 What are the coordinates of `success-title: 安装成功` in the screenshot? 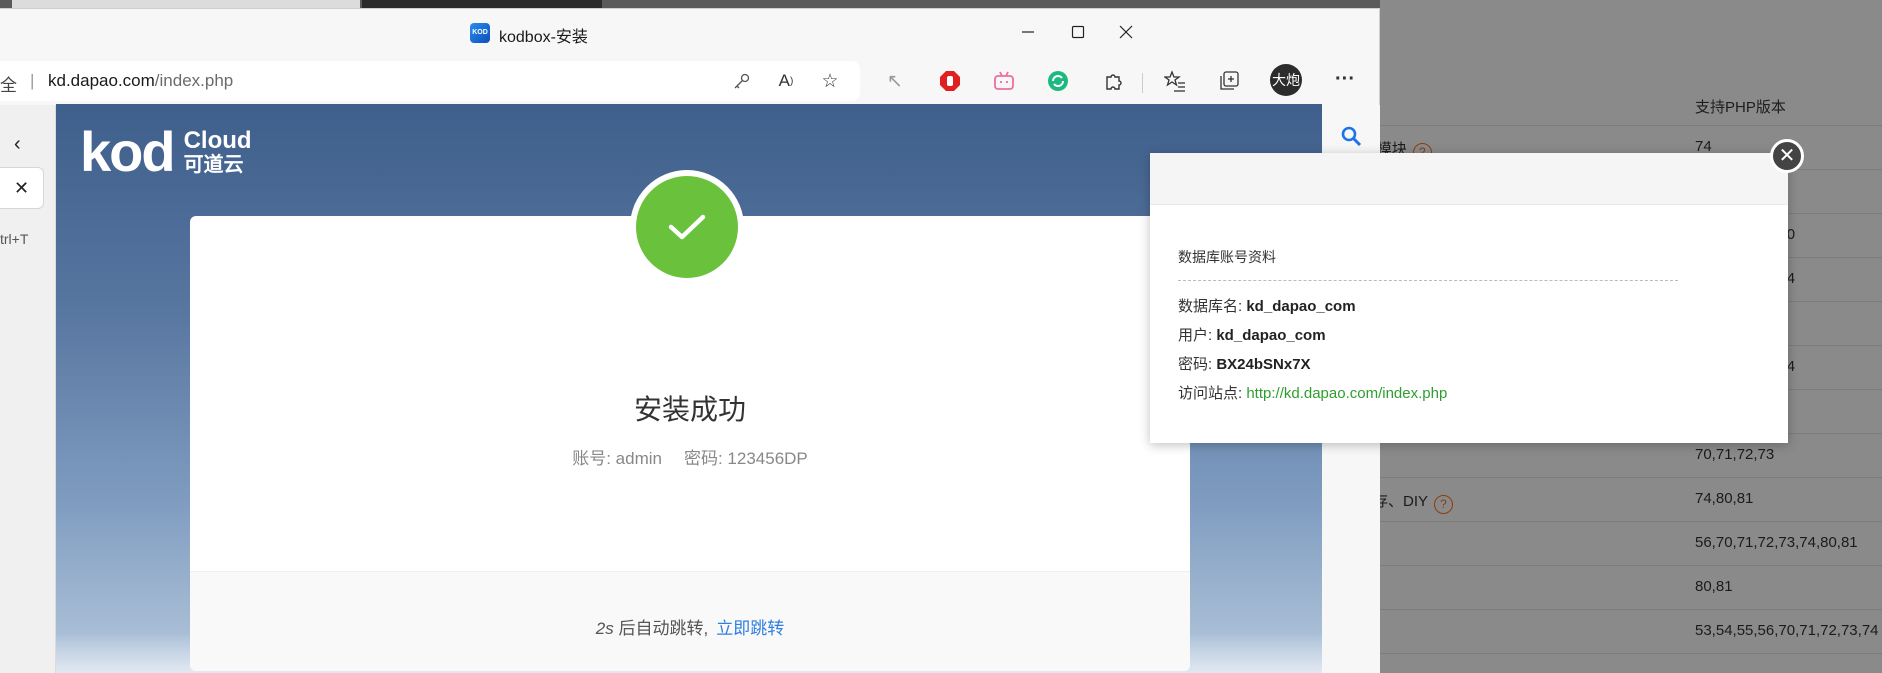 It's located at (689, 409).